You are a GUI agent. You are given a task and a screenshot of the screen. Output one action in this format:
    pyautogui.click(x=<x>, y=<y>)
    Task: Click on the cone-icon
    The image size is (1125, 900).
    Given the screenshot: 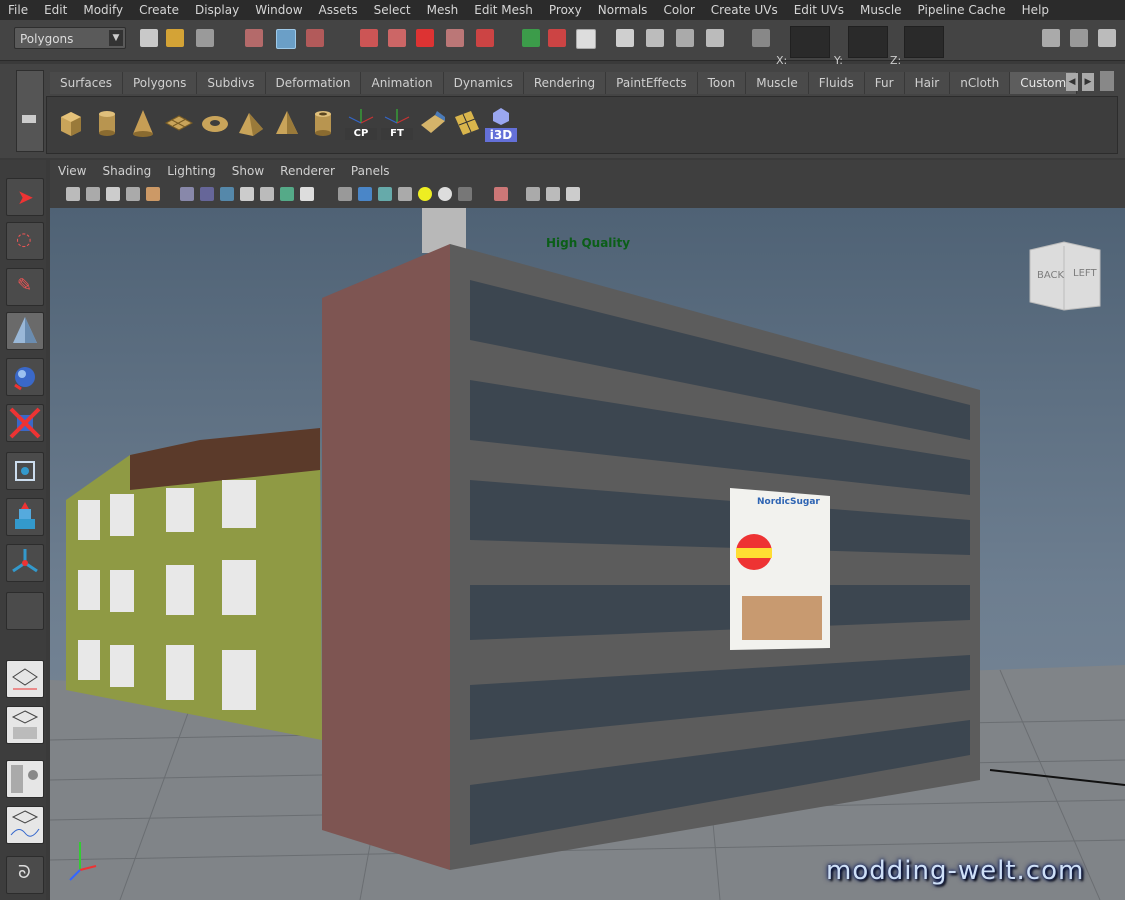 What is the action you would take?
    pyautogui.click(x=143, y=123)
    